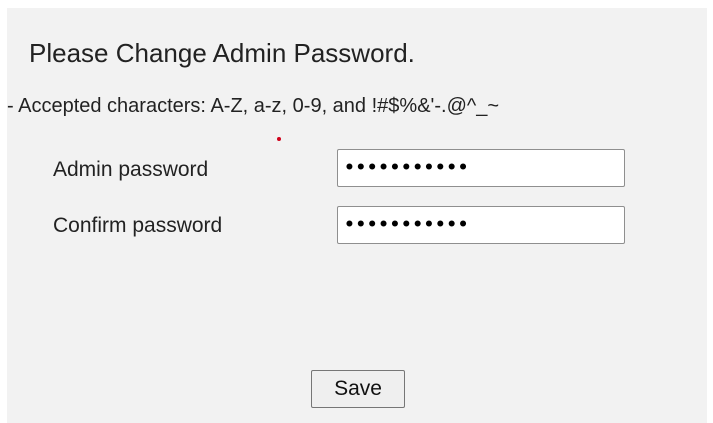 This screenshot has height=423, width=713. What do you see at coordinates (279, 139) in the screenshot?
I see `required-indicator` at bounding box center [279, 139].